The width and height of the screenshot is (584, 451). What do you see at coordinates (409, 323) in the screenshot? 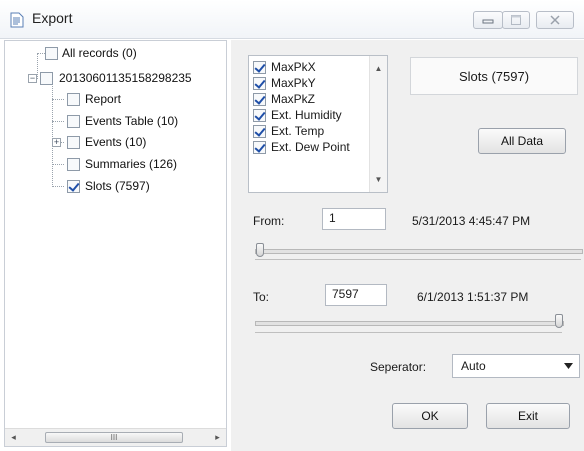
I see `to-slider-track` at bounding box center [409, 323].